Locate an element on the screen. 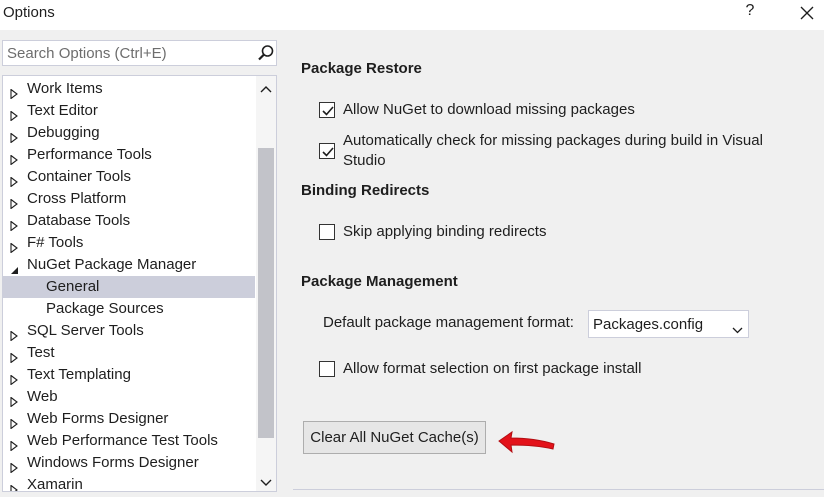 The height and width of the screenshot is (497, 824). tree-item-label: Xamarin is located at coordinates (55, 484).